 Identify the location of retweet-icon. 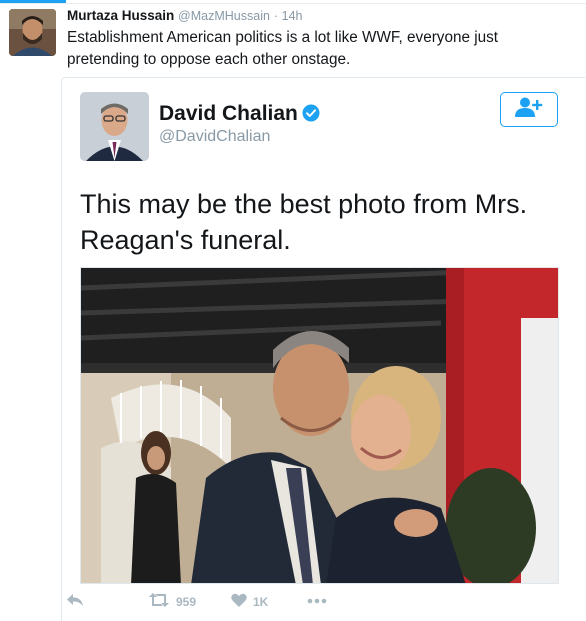
(159, 601).